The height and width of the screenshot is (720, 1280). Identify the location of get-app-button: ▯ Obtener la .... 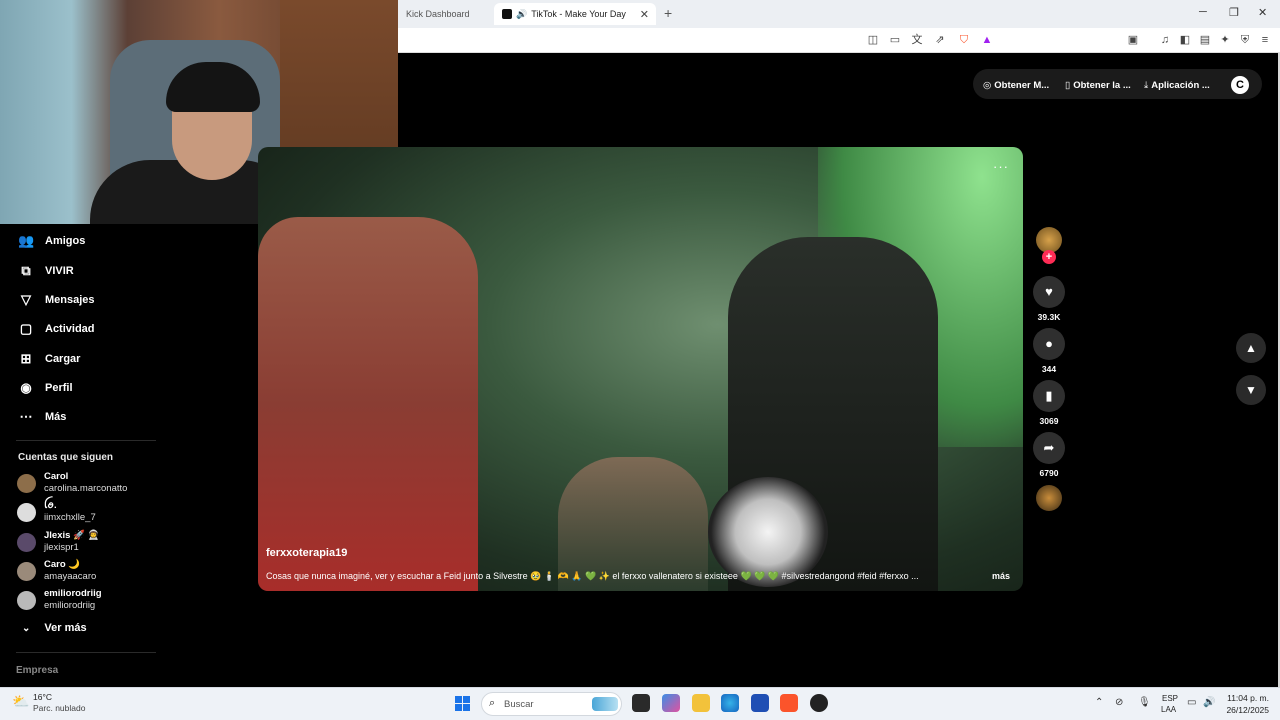
(1098, 85).